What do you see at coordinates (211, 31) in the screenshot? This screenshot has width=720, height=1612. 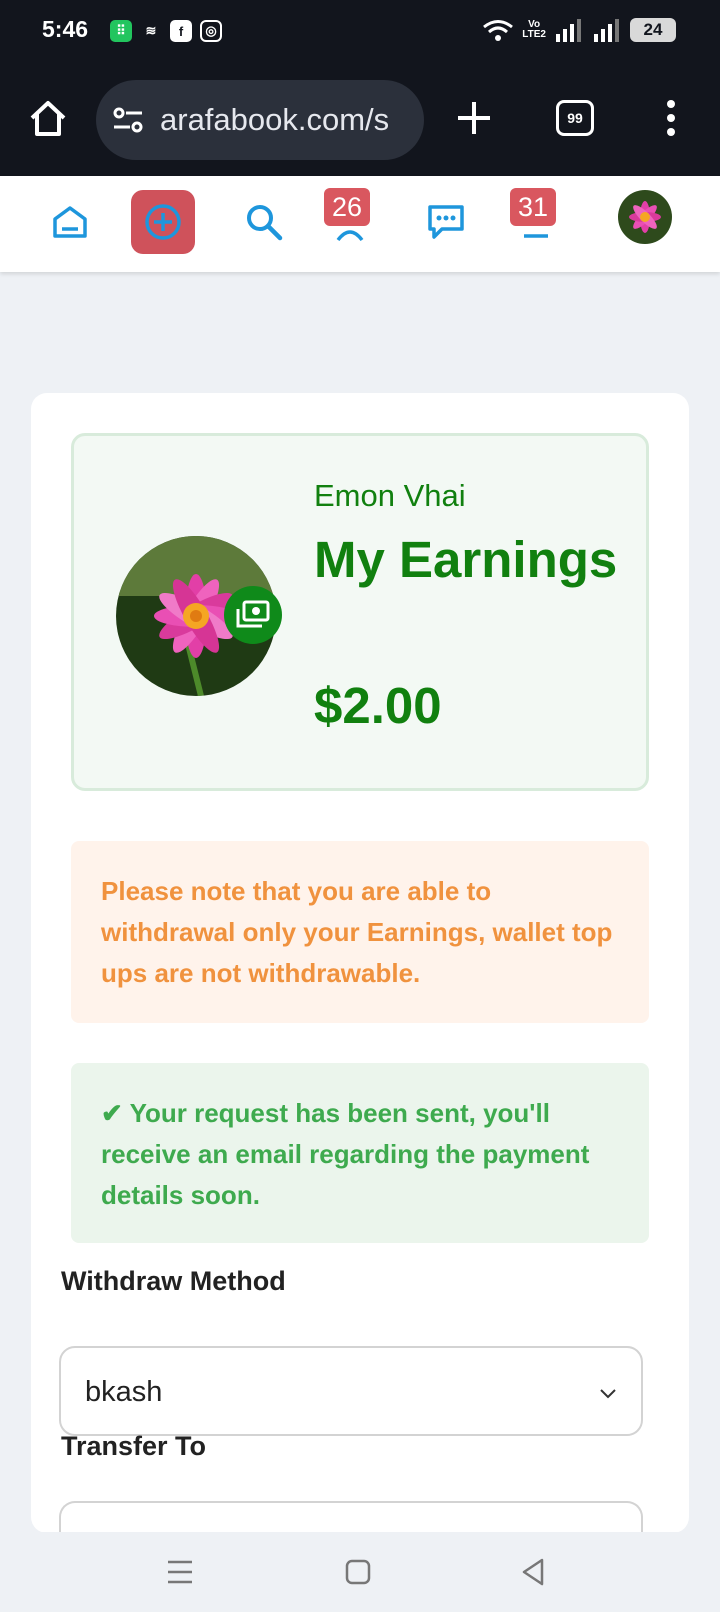 I see `instagram-app-icon: ◎` at bounding box center [211, 31].